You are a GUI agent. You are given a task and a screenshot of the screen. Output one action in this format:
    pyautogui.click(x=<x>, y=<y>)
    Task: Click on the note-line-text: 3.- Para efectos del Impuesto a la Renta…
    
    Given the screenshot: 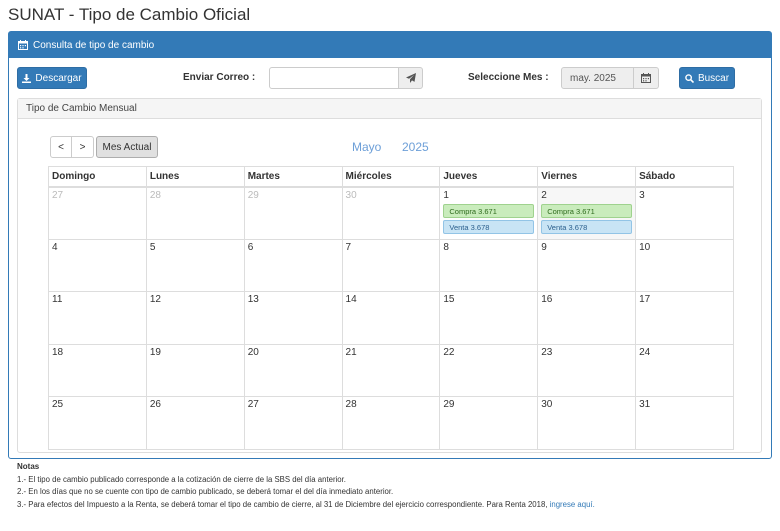 What is the action you would take?
    pyautogui.click(x=282, y=504)
    